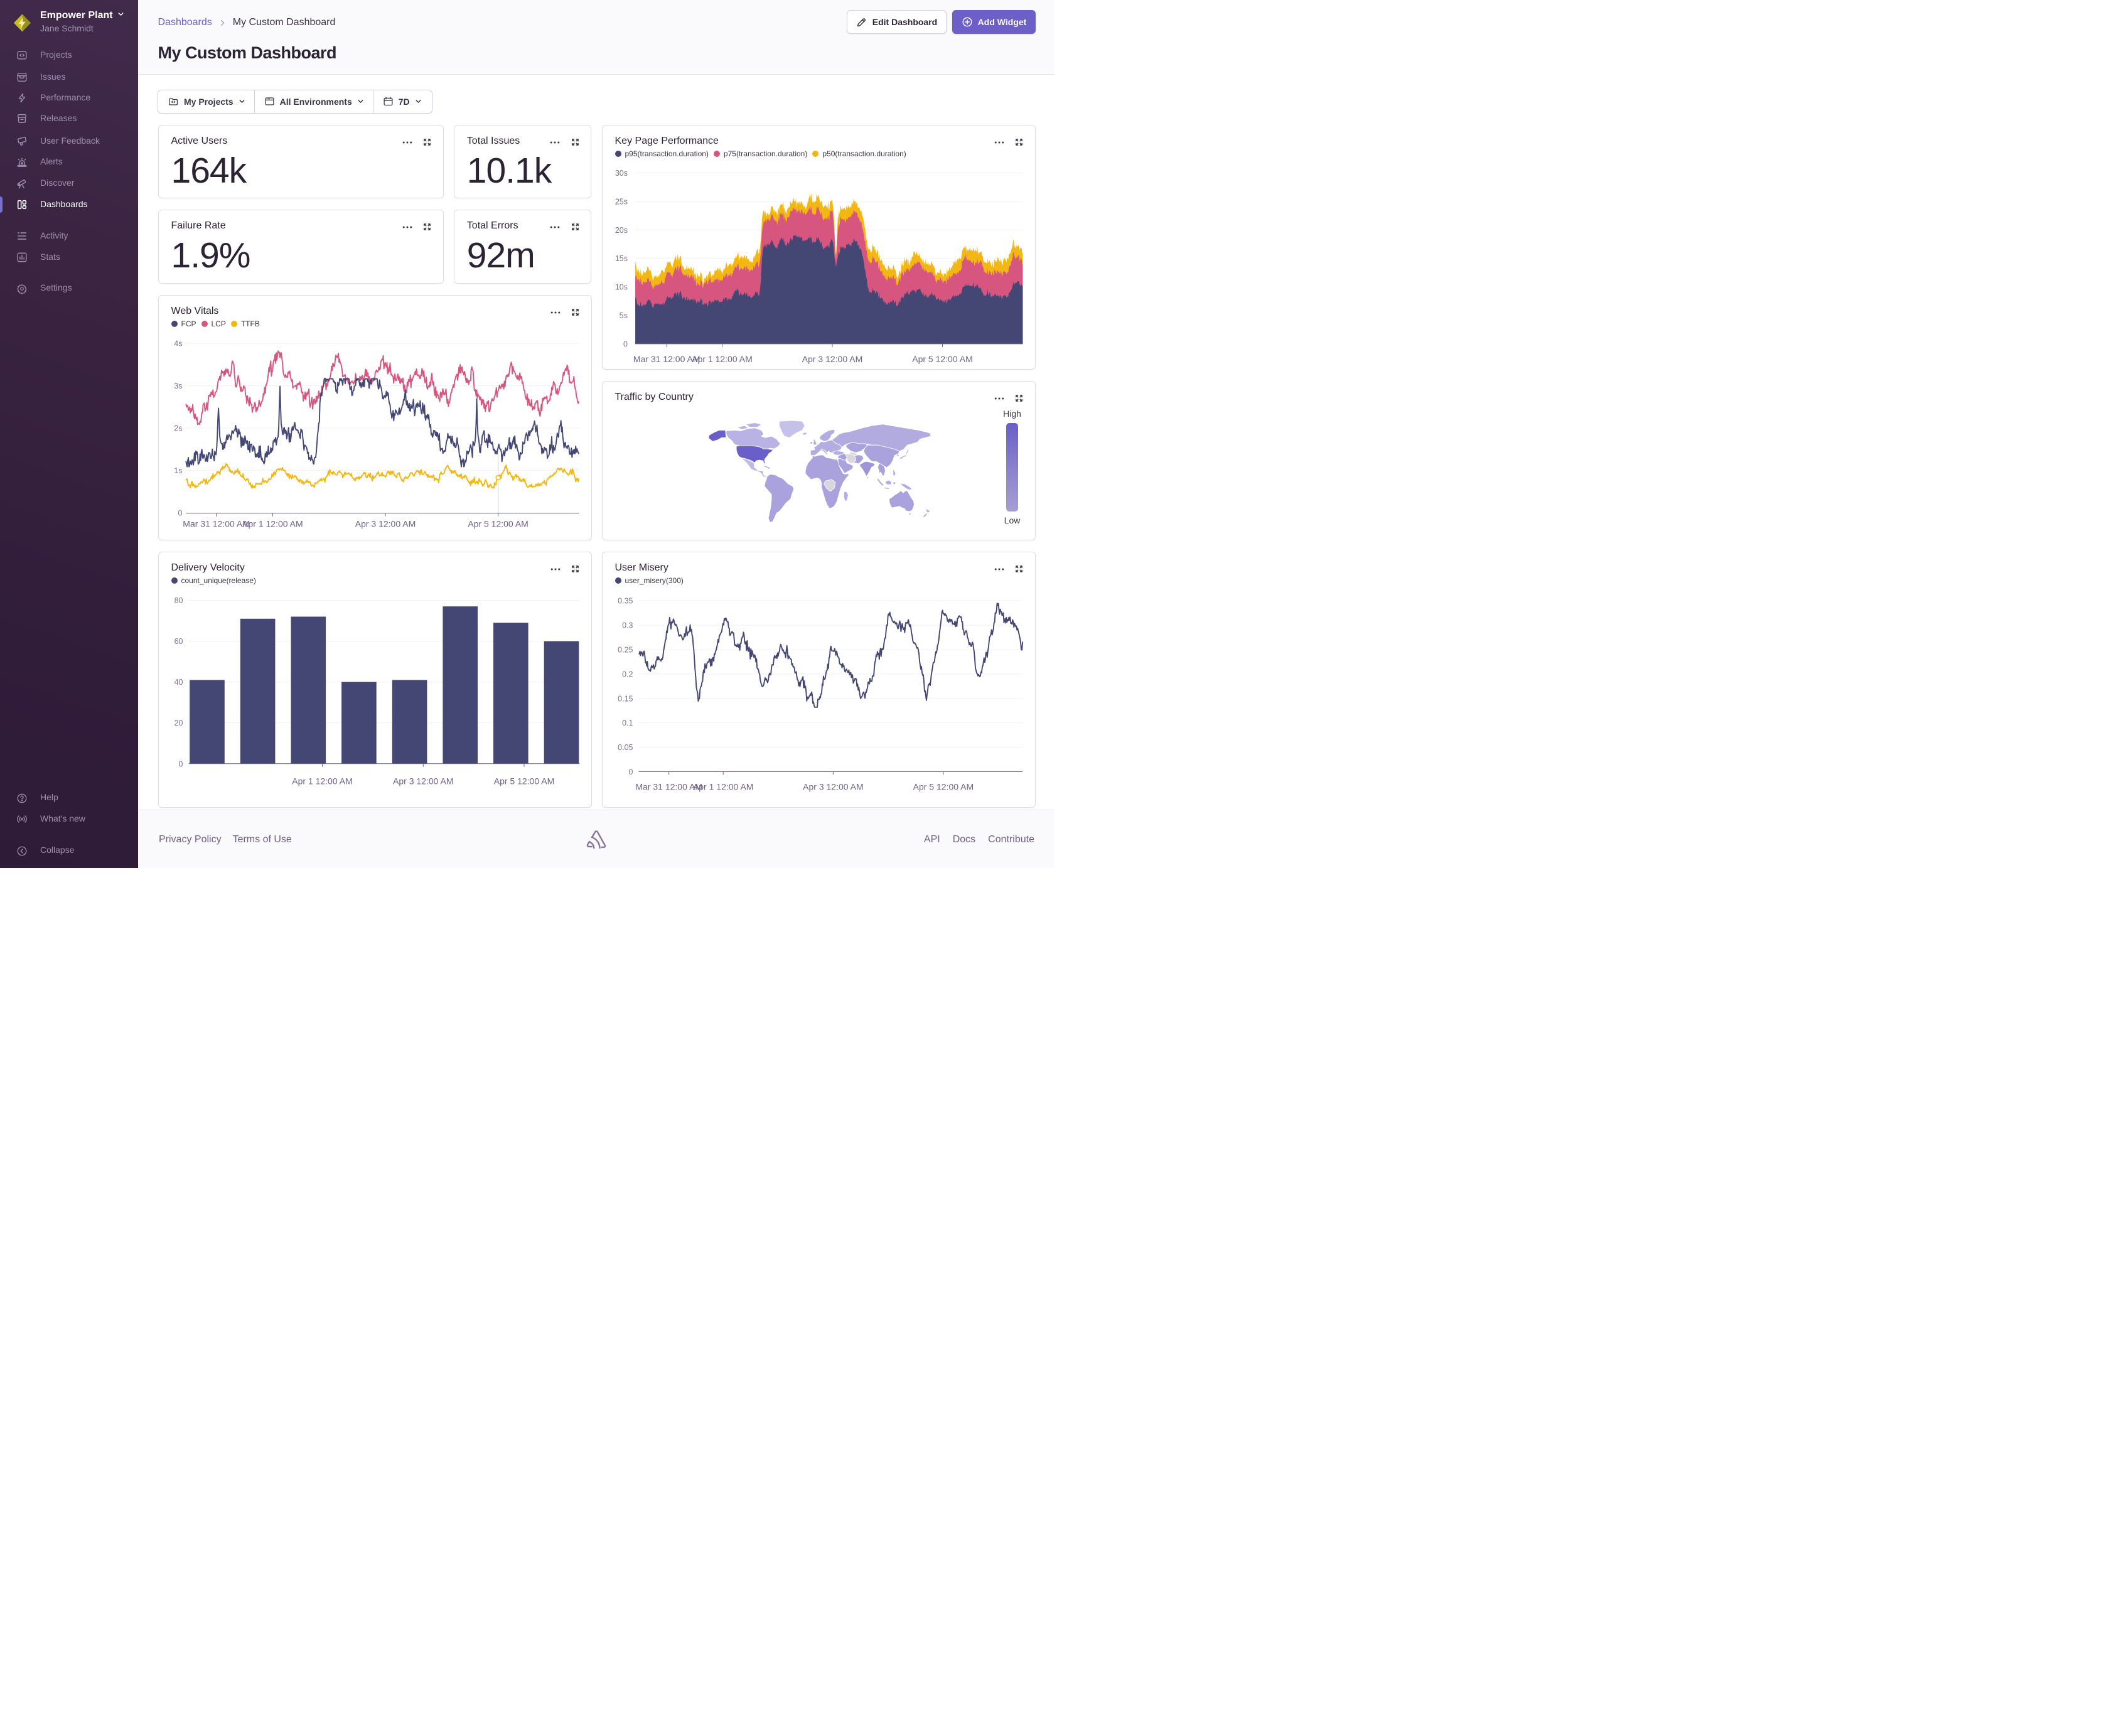 The width and height of the screenshot is (2109, 1736). I want to click on svg-text: 5s, so click(623, 315).